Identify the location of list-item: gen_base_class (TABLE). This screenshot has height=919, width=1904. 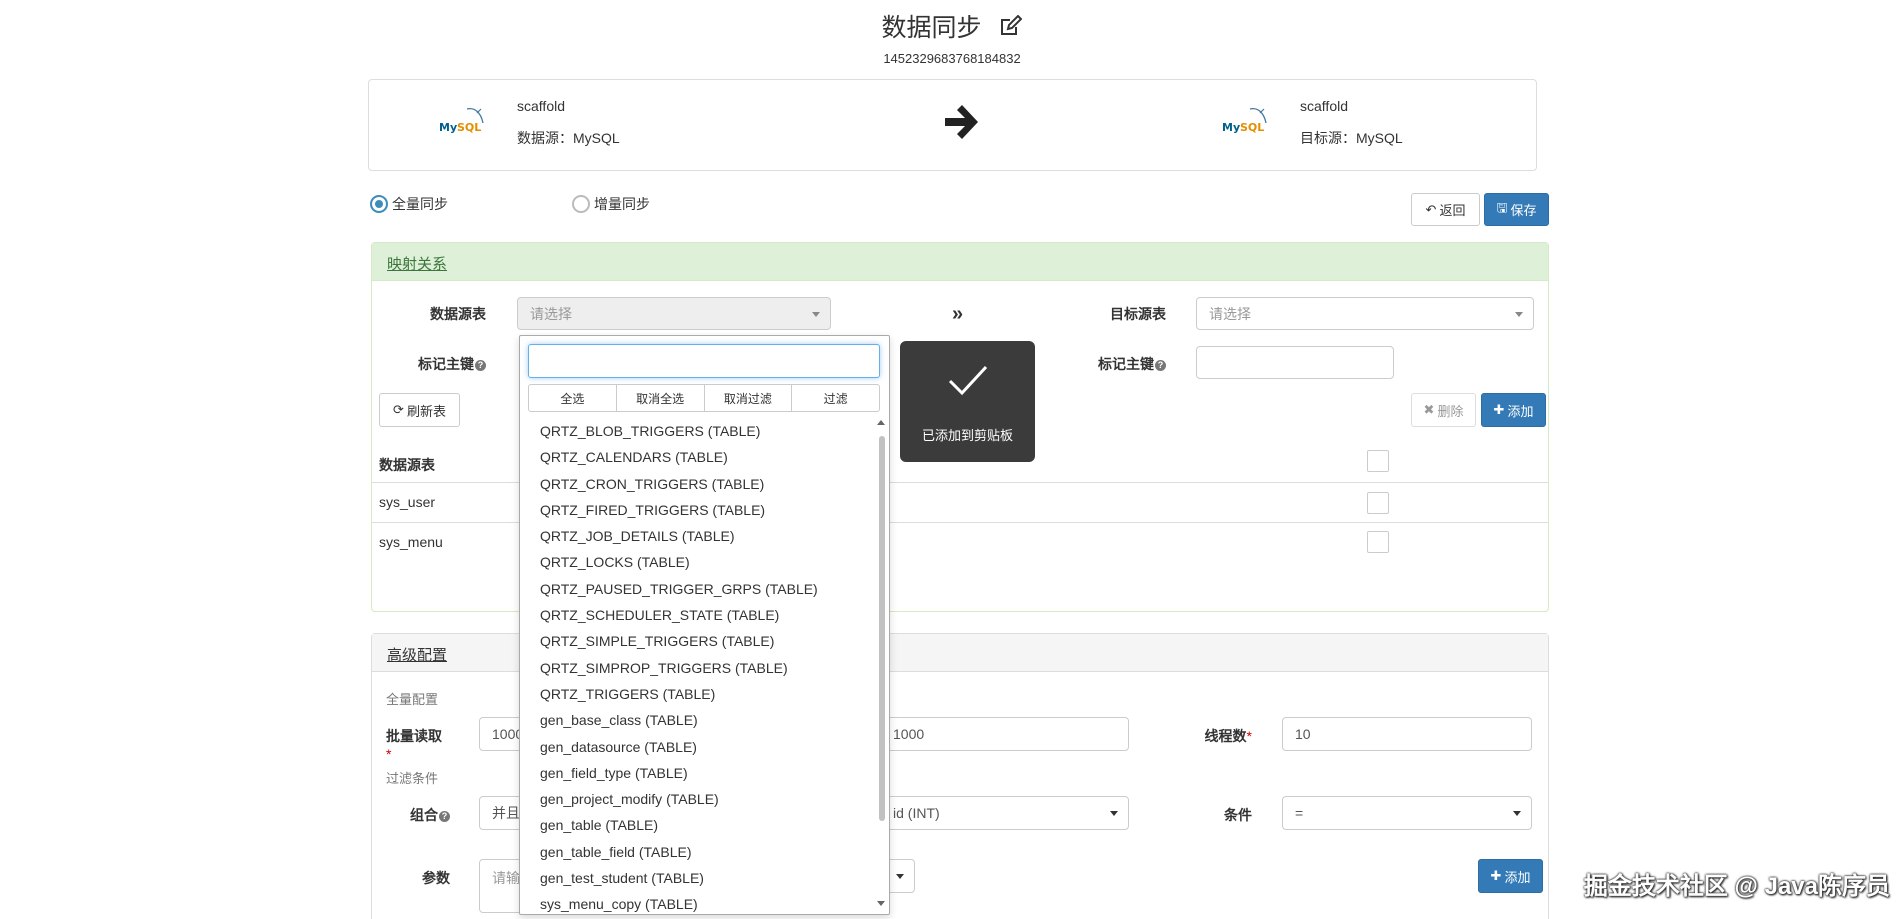
(697, 720).